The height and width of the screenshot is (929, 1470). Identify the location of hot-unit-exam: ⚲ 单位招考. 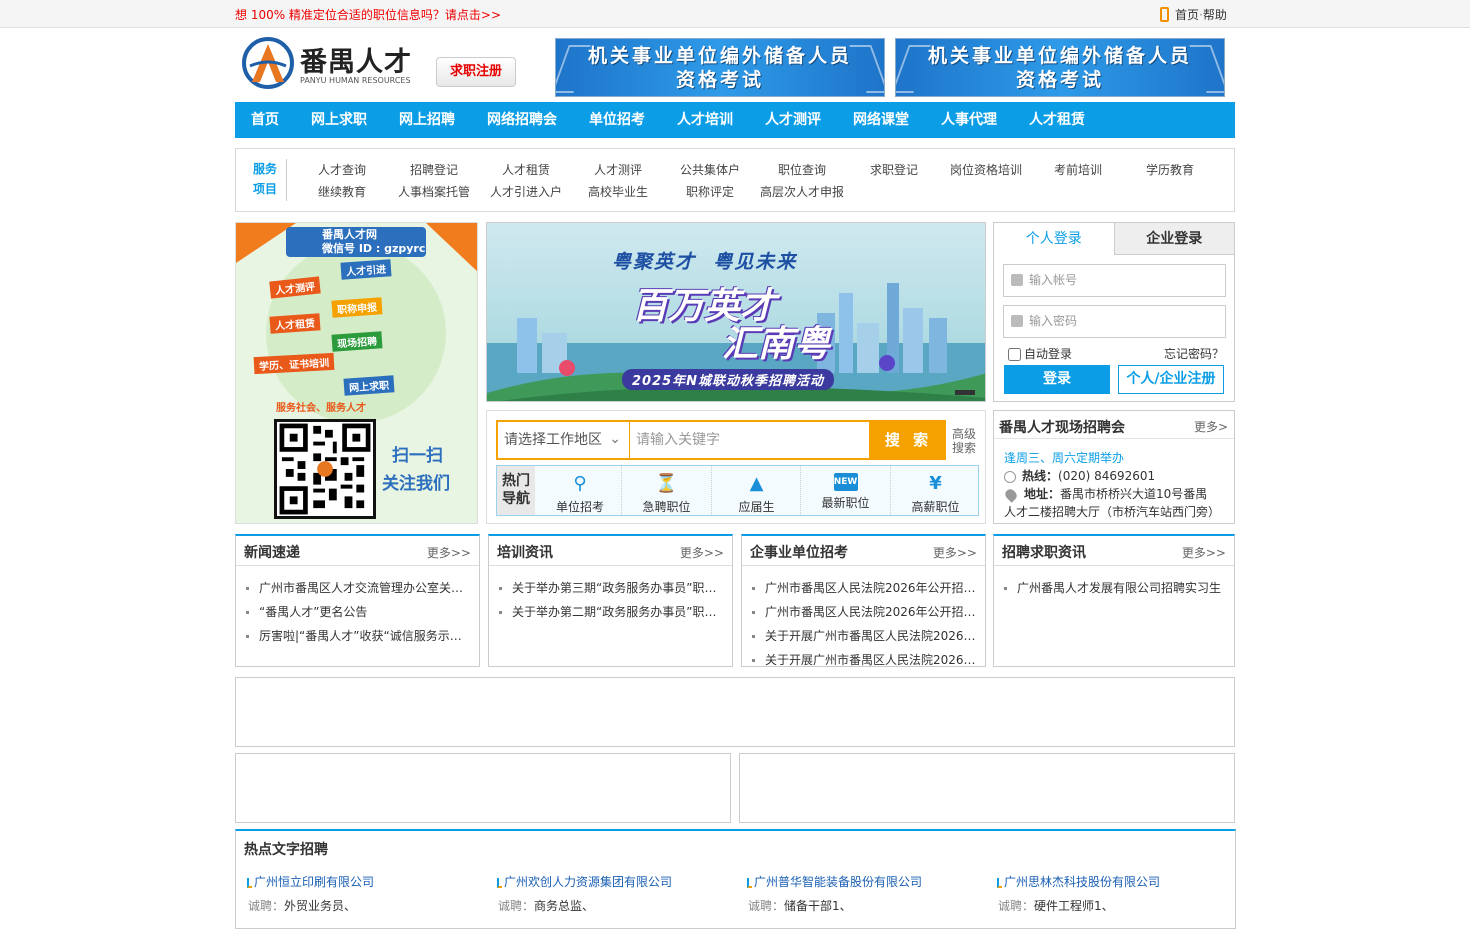
(580, 490).